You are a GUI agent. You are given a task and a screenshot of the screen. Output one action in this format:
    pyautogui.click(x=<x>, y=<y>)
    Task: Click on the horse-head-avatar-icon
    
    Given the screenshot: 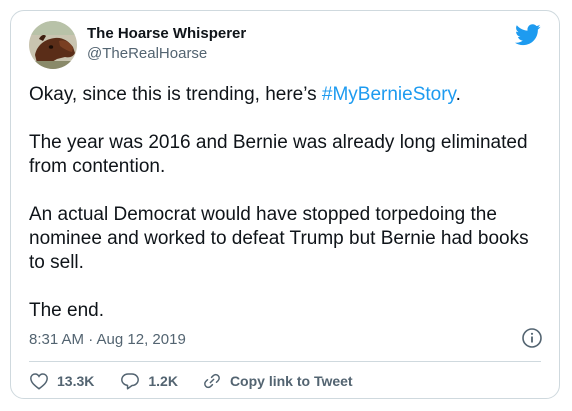 What is the action you would take?
    pyautogui.click(x=53, y=45)
    